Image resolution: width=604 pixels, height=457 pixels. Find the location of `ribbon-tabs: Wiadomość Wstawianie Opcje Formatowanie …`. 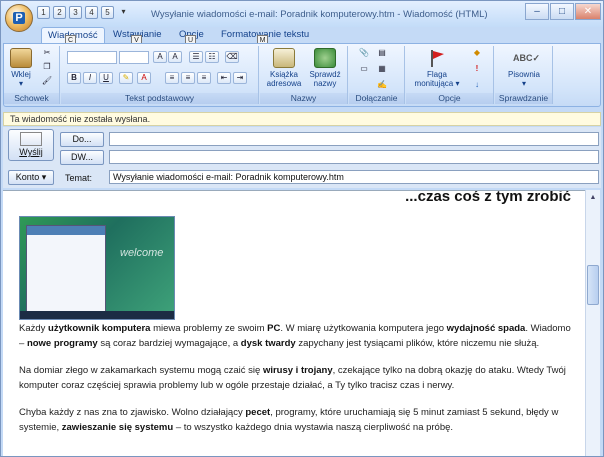

ribbon-tabs: Wiadomość Wstawianie Opcje Formatowanie … is located at coordinates (302, 36).